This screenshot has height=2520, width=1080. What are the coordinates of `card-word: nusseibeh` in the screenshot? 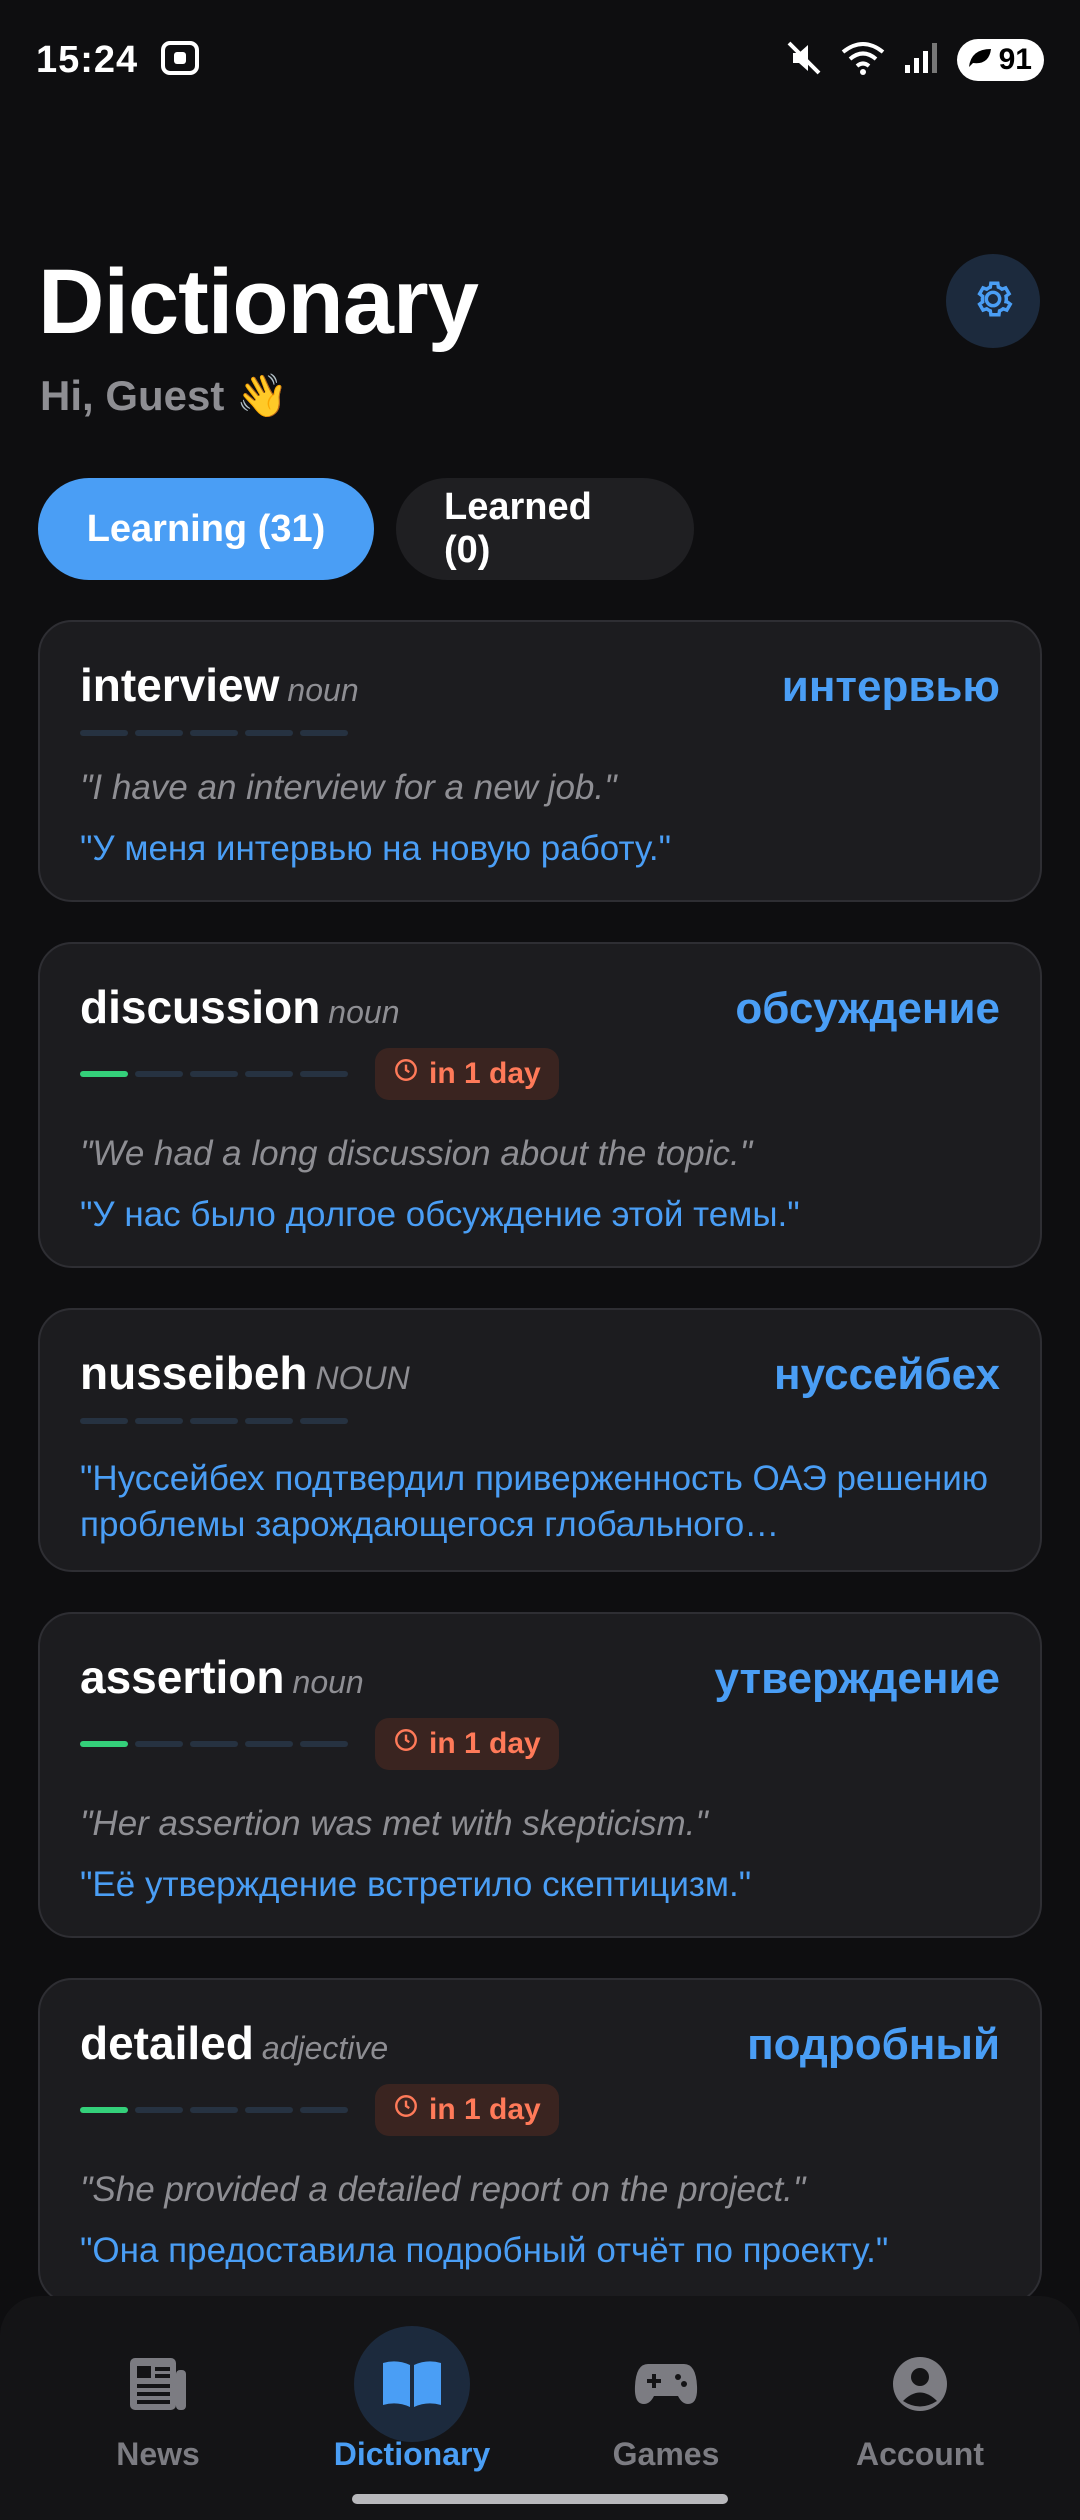 It's located at (194, 1373).